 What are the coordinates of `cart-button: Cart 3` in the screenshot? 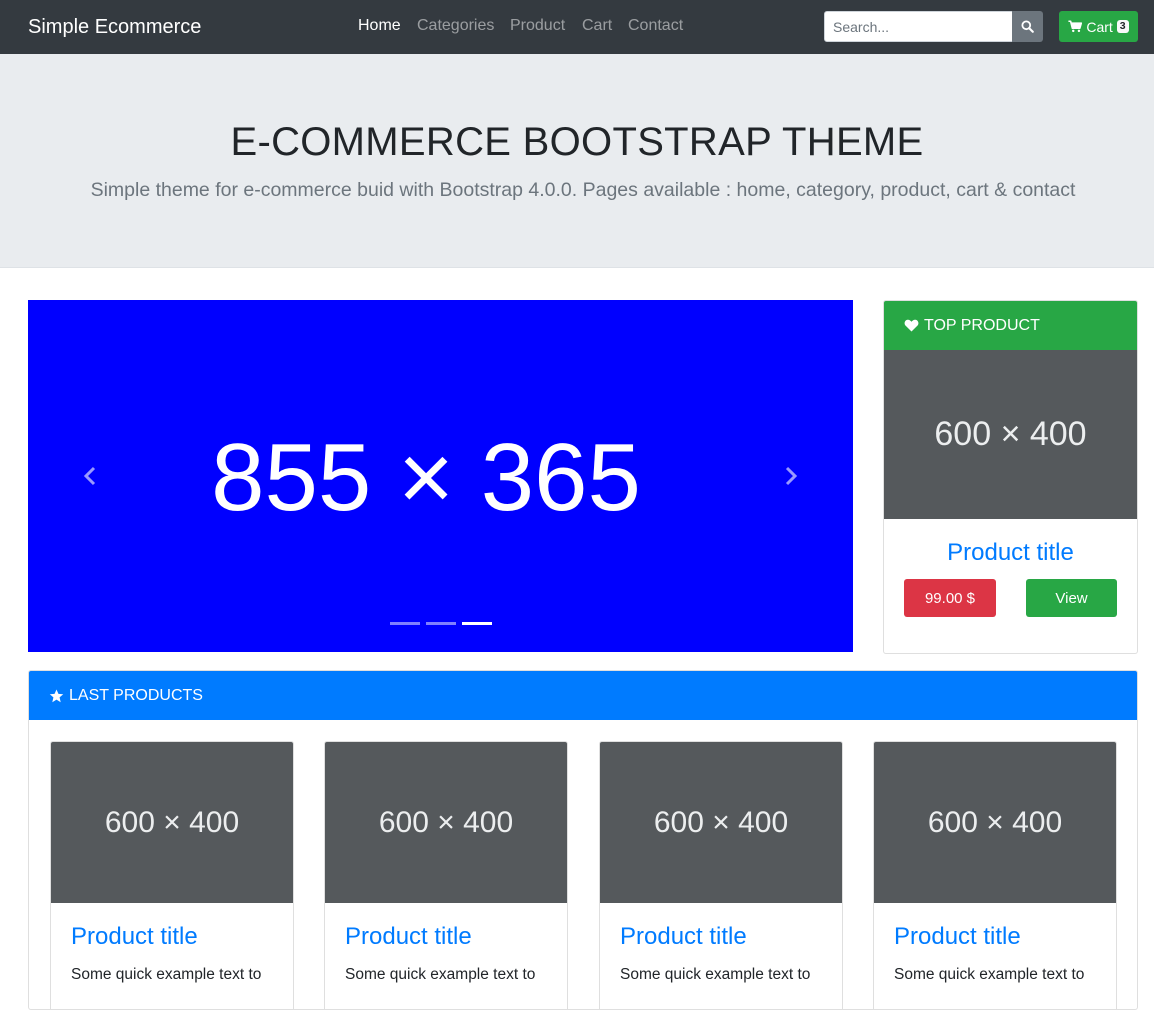 It's located at (1098, 26).